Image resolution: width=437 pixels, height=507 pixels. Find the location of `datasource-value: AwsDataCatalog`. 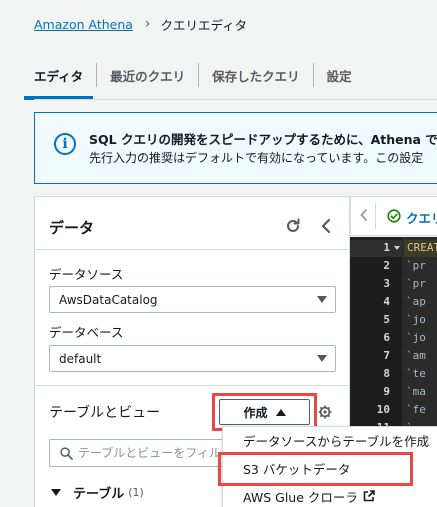

datasource-value: AwsDataCatalog is located at coordinates (108, 299).